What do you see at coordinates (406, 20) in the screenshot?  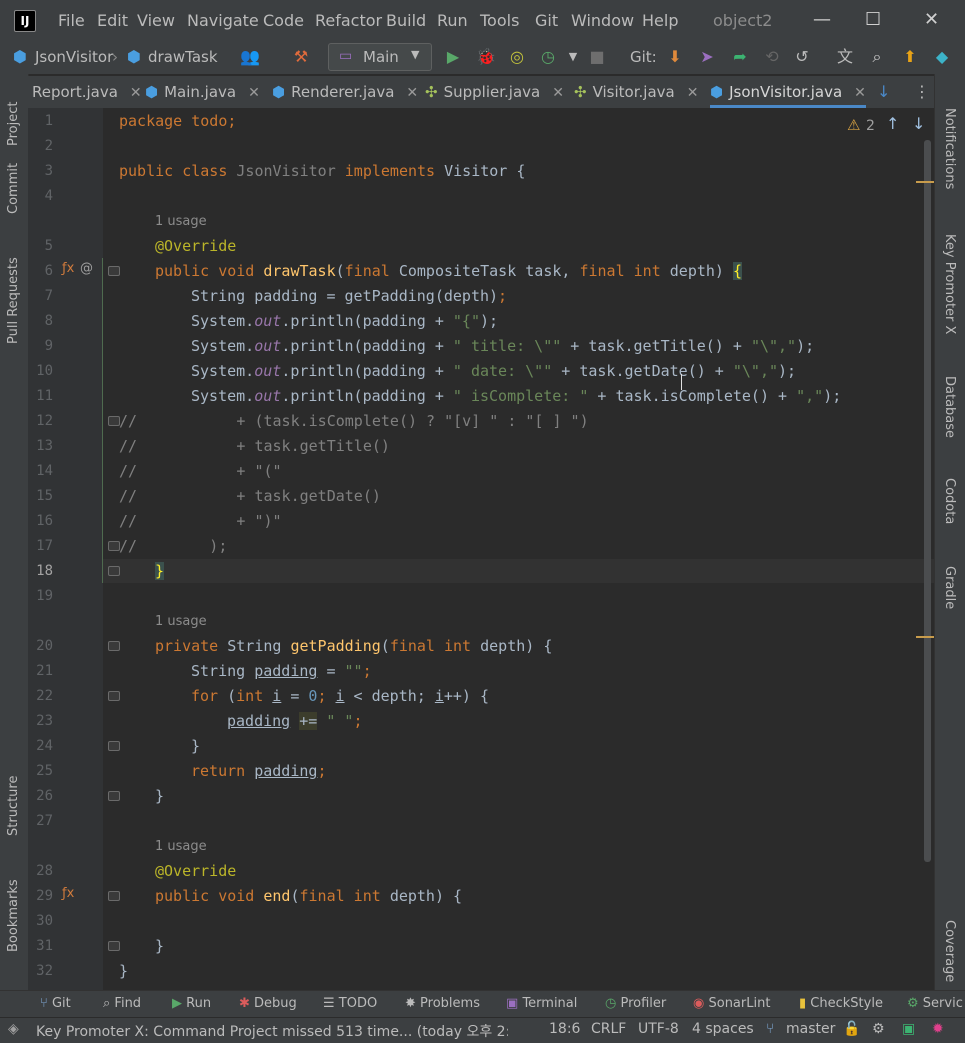 I see `menu-build: Build` at bounding box center [406, 20].